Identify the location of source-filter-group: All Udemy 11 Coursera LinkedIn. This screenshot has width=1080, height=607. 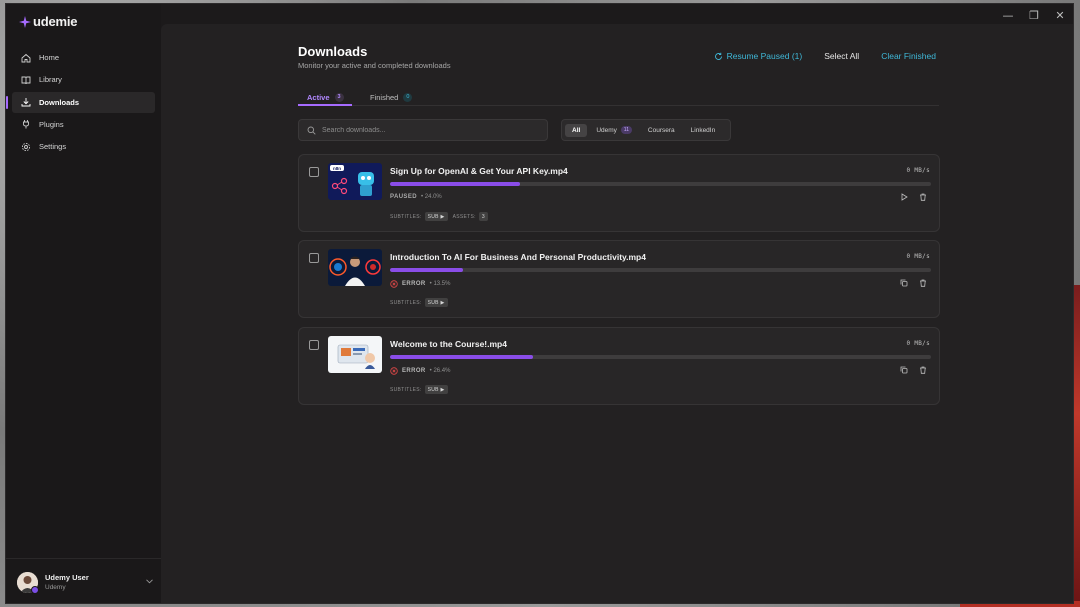
(646, 130).